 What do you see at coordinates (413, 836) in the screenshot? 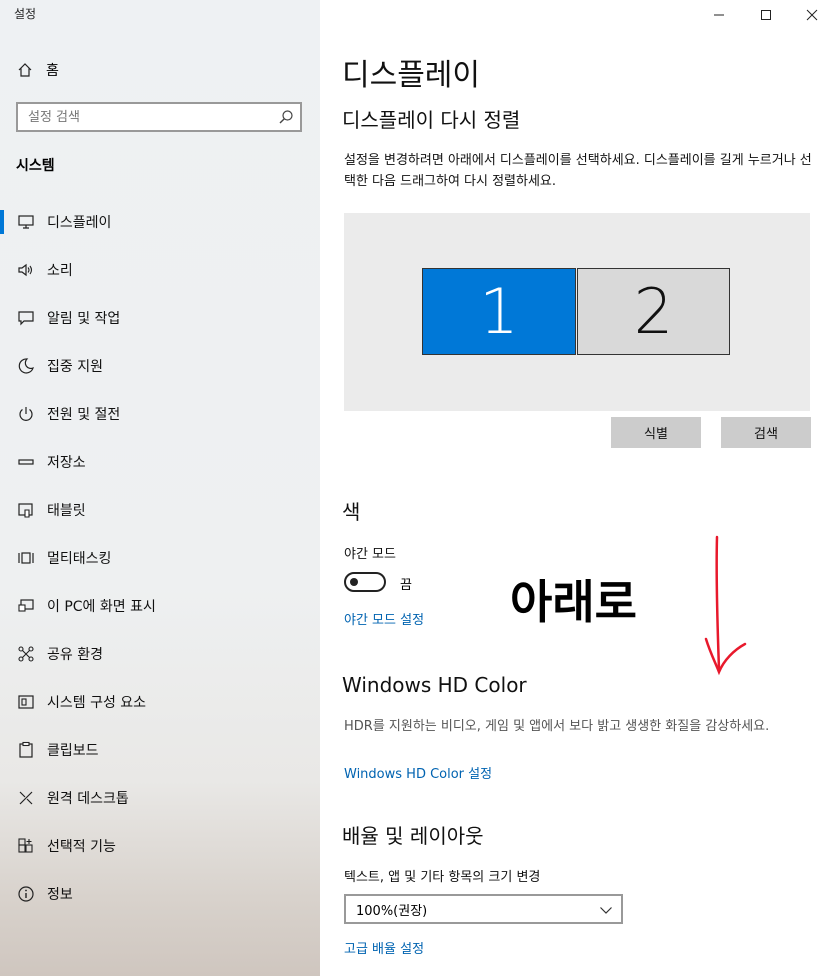
I see `scale-heading: 배율 및 레이아웃` at bounding box center [413, 836].